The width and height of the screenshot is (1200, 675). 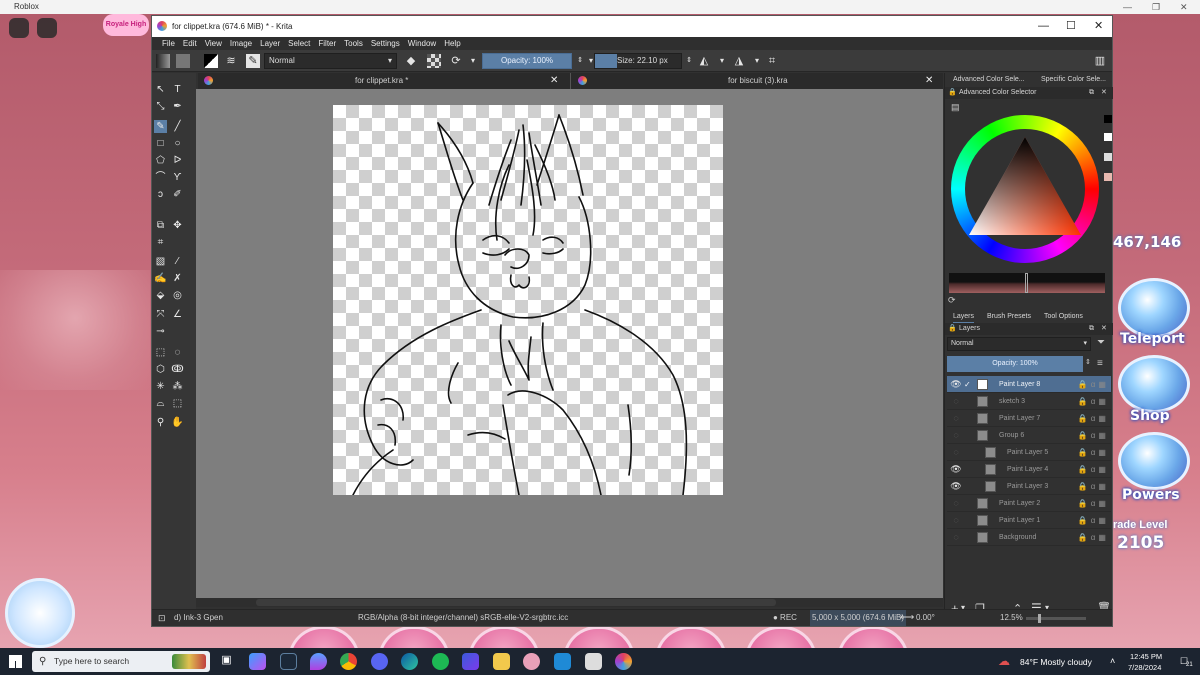 What do you see at coordinates (1104, 93) in the screenshot?
I see `close-docker-icon: ✕` at bounding box center [1104, 93].